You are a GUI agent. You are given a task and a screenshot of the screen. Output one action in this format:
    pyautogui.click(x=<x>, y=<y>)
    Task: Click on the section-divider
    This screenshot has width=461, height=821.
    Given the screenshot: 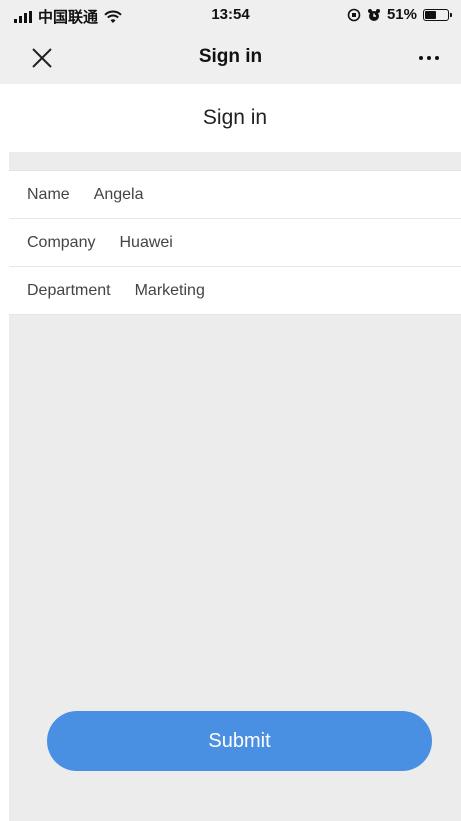 What is the action you would take?
    pyautogui.click(x=235, y=161)
    